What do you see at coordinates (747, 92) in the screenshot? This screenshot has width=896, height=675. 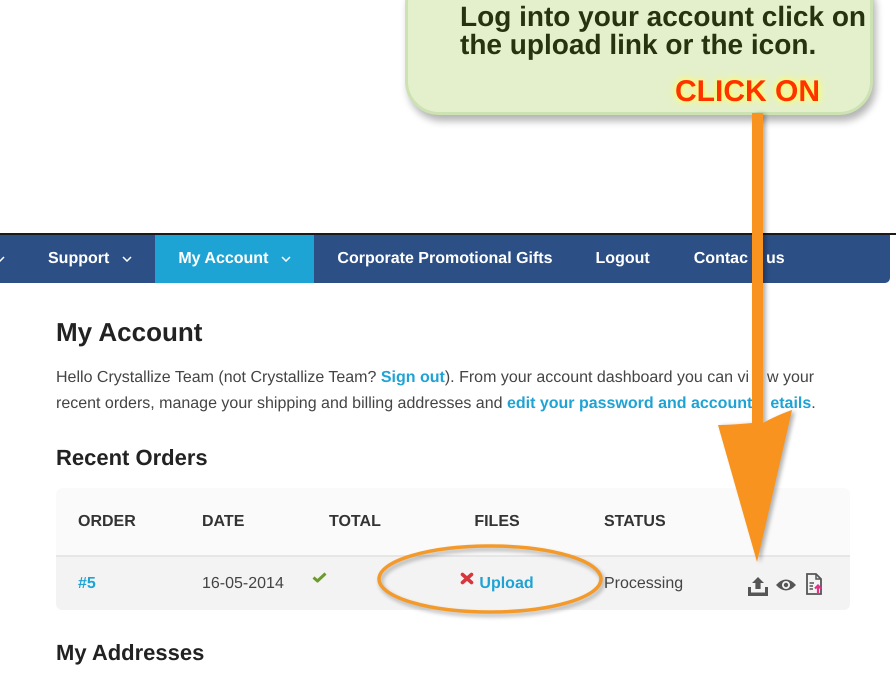 I see `click-on-label: CLICK ON` at bounding box center [747, 92].